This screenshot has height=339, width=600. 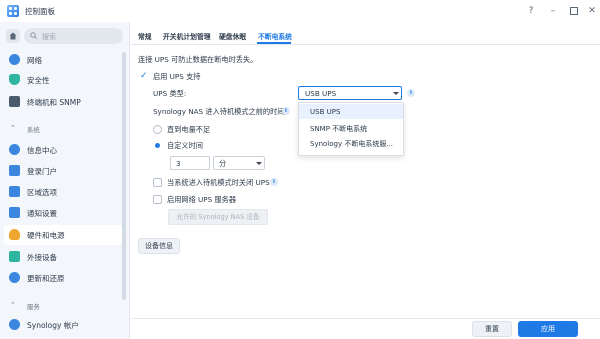 I want to click on network-icon, so click(x=14, y=59).